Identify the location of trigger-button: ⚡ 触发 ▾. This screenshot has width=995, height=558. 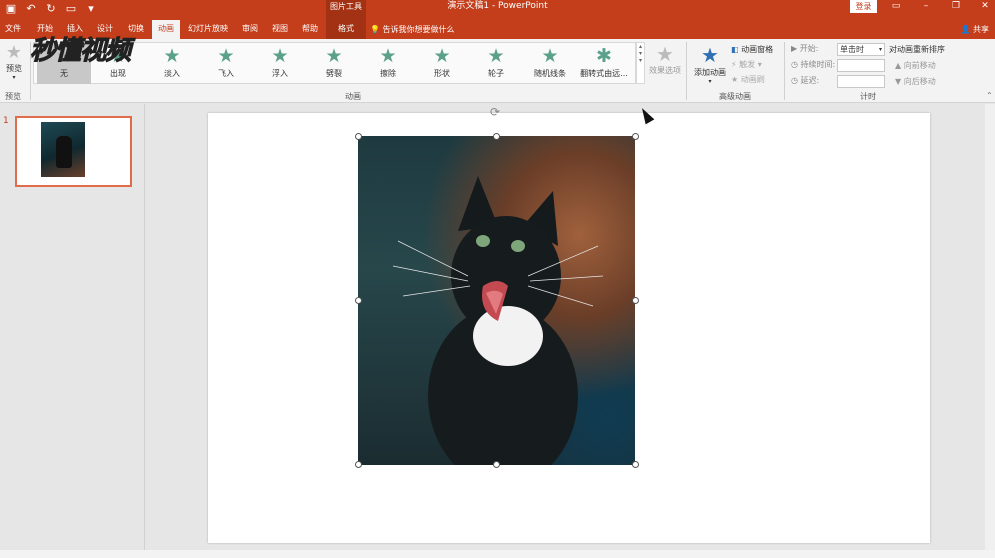
(746, 65).